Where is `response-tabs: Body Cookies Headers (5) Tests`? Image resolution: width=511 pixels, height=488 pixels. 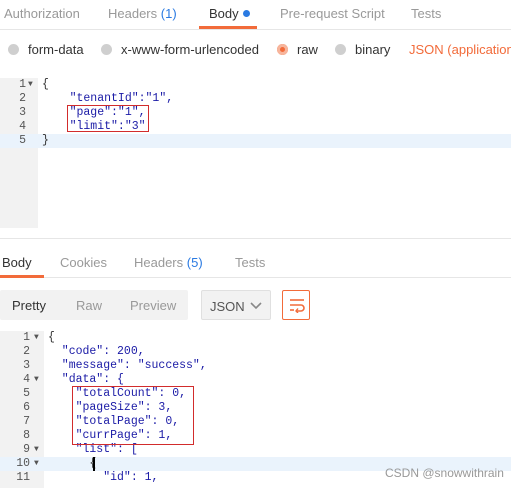 response-tabs: Body Cookies Headers (5) Tests is located at coordinates (255, 258).